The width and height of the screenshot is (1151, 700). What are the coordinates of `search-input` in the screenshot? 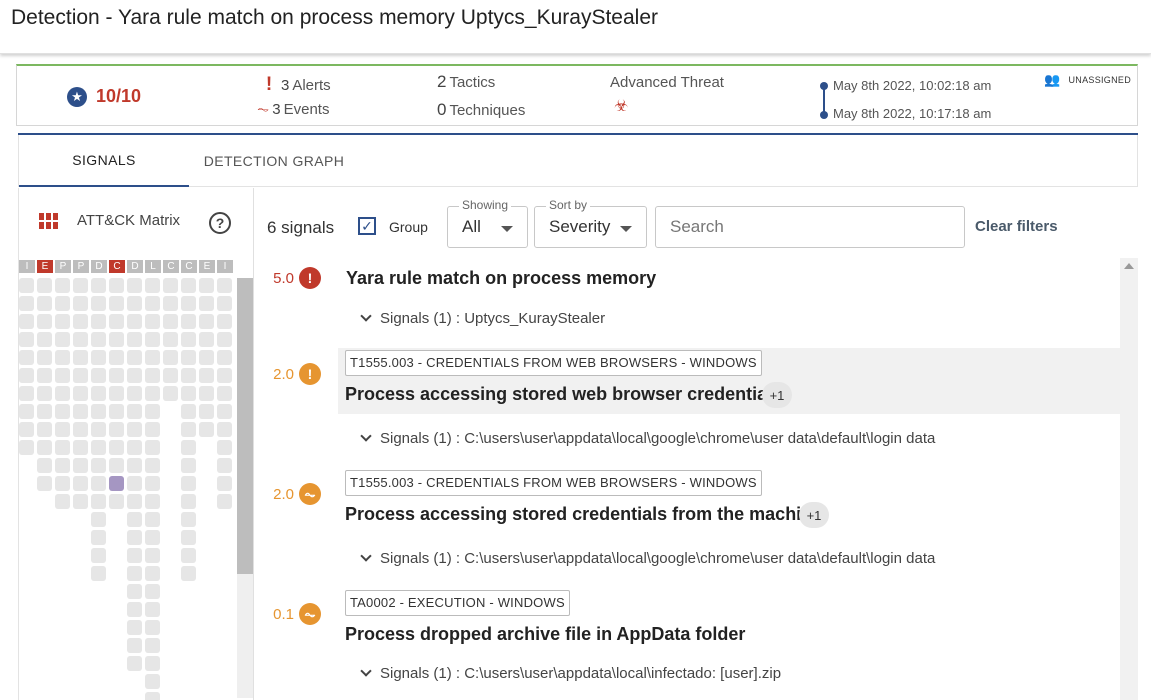 It's located at (810, 227).